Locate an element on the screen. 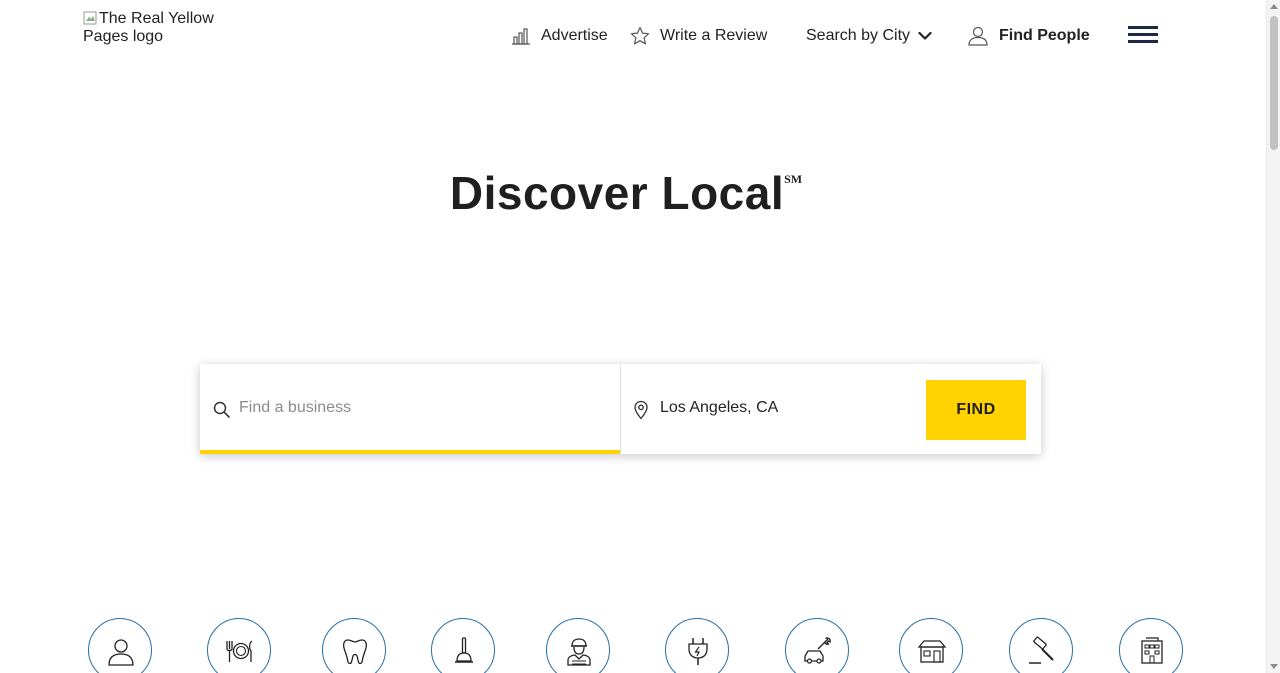  find-button: FIND is located at coordinates (976, 410).